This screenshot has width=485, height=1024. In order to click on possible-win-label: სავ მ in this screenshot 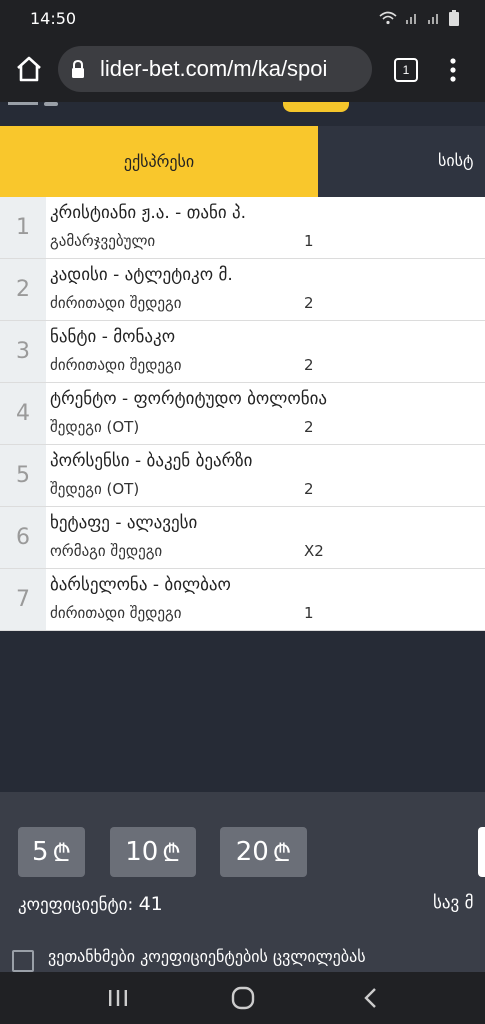, I will do `click(453, 903)`.